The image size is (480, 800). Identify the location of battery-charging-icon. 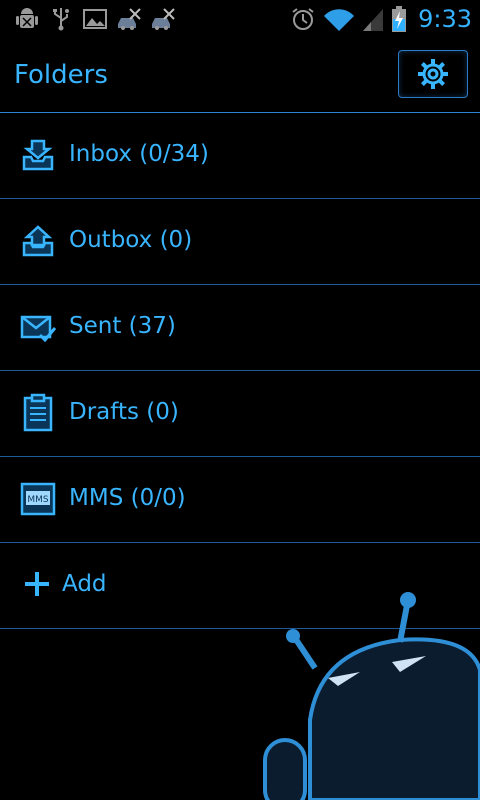
(399, 19).